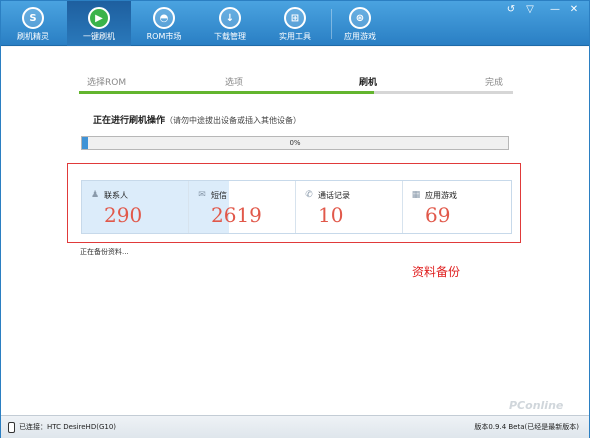  I want to click on step-complete: 完成, so click(494, 83).